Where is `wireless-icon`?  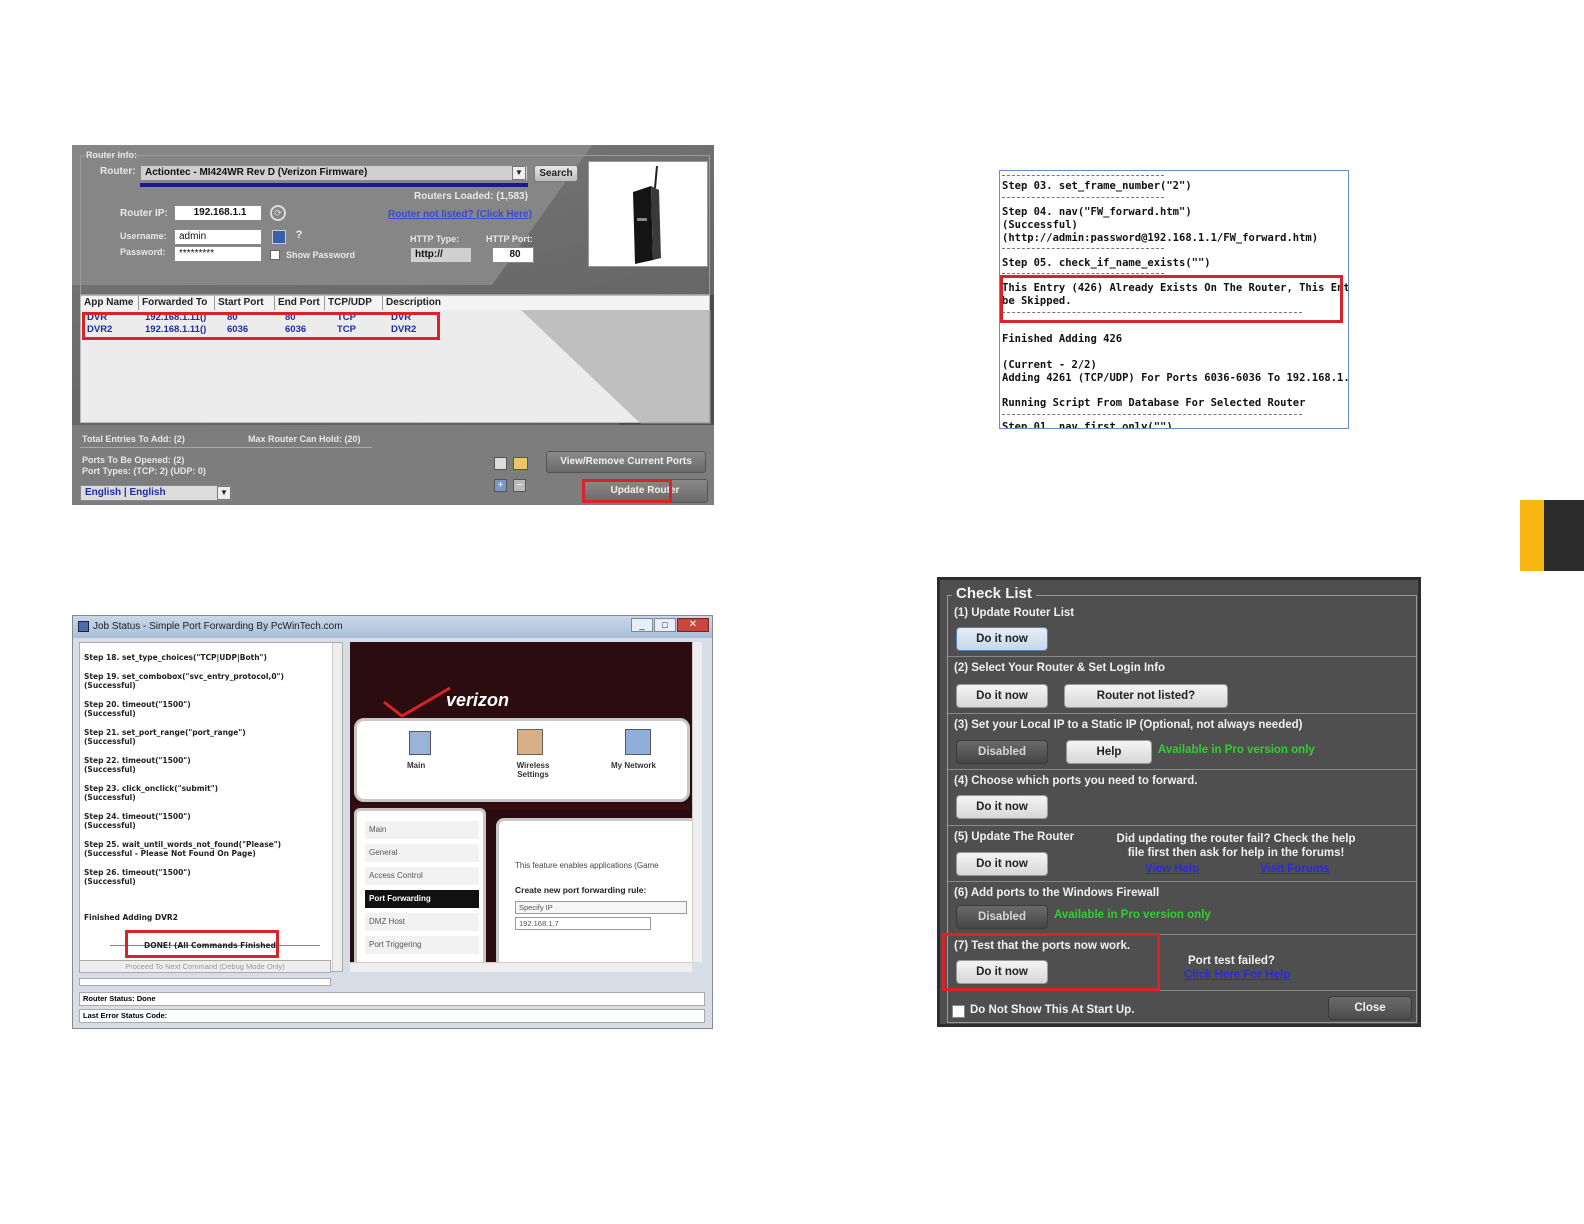 wireless-icon is located at coordinates (530, 742).